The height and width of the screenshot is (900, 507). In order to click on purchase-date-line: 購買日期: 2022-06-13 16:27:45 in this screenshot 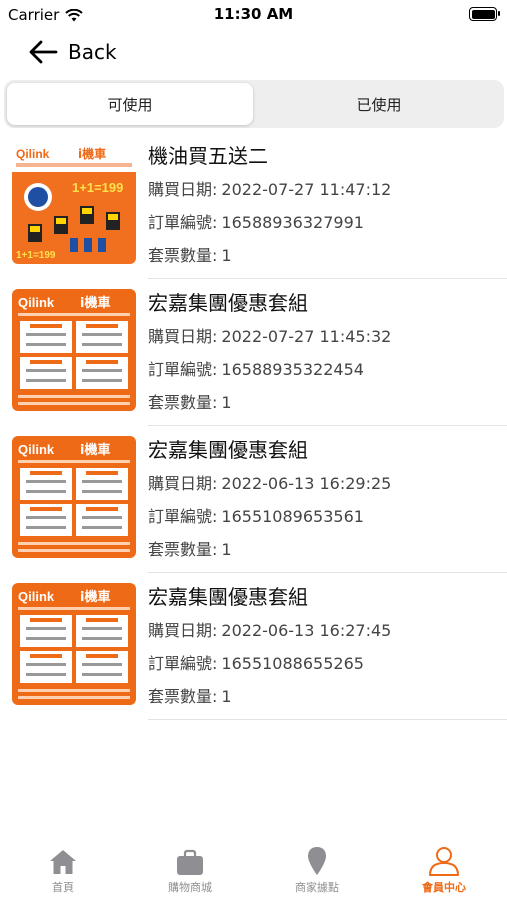, I will do `click(269, 629)`.